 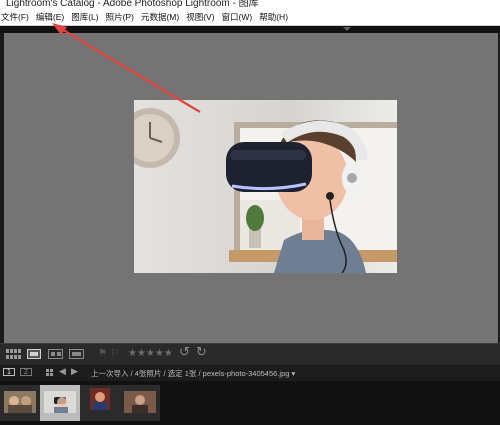 What do you see at coordinates (85, 17) in the screenshot?
I see `menu-library: 图库(L)` at bounding box center [85, 17].